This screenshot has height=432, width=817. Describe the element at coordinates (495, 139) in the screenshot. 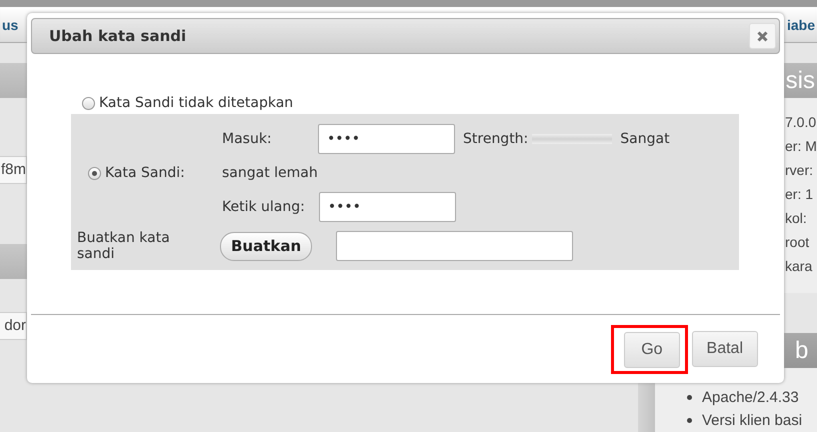

I see `field-label: Strength:` at that location.